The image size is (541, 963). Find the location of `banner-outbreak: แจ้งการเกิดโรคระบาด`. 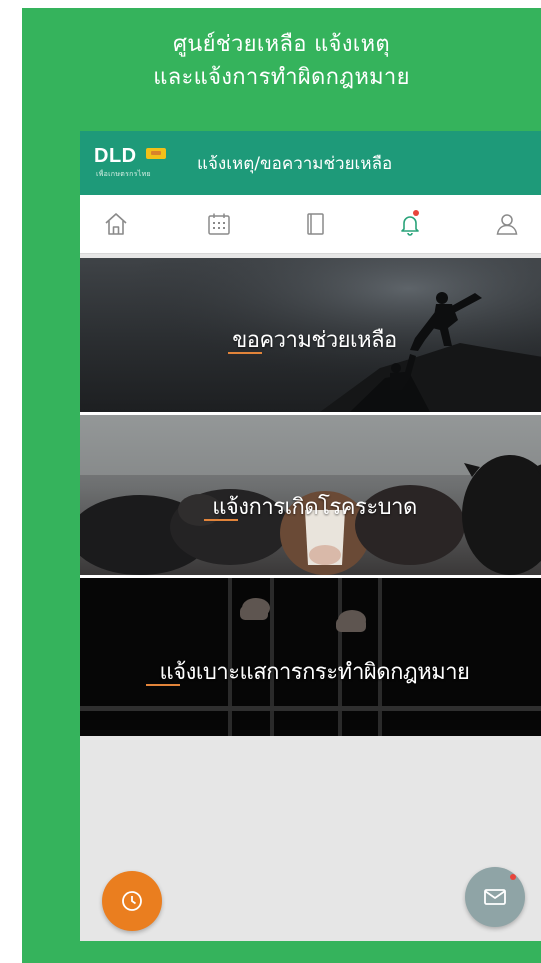

banner-outbreak: แจ้งการเกิดโรคระบาด is located at coordinates (310, 495).